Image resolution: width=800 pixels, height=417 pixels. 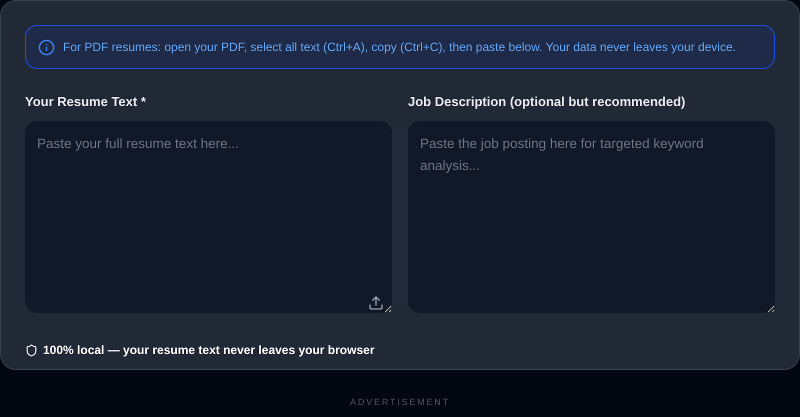 What do you see at coordinates (399, 47) in the screenshot?
I see `info-text: For PDF resumes: open your PDF, select all text (Ctrl+A), copy (Ctrl+C), then paste below. Your data never leaves your device.` at bounding box center [399, 47].